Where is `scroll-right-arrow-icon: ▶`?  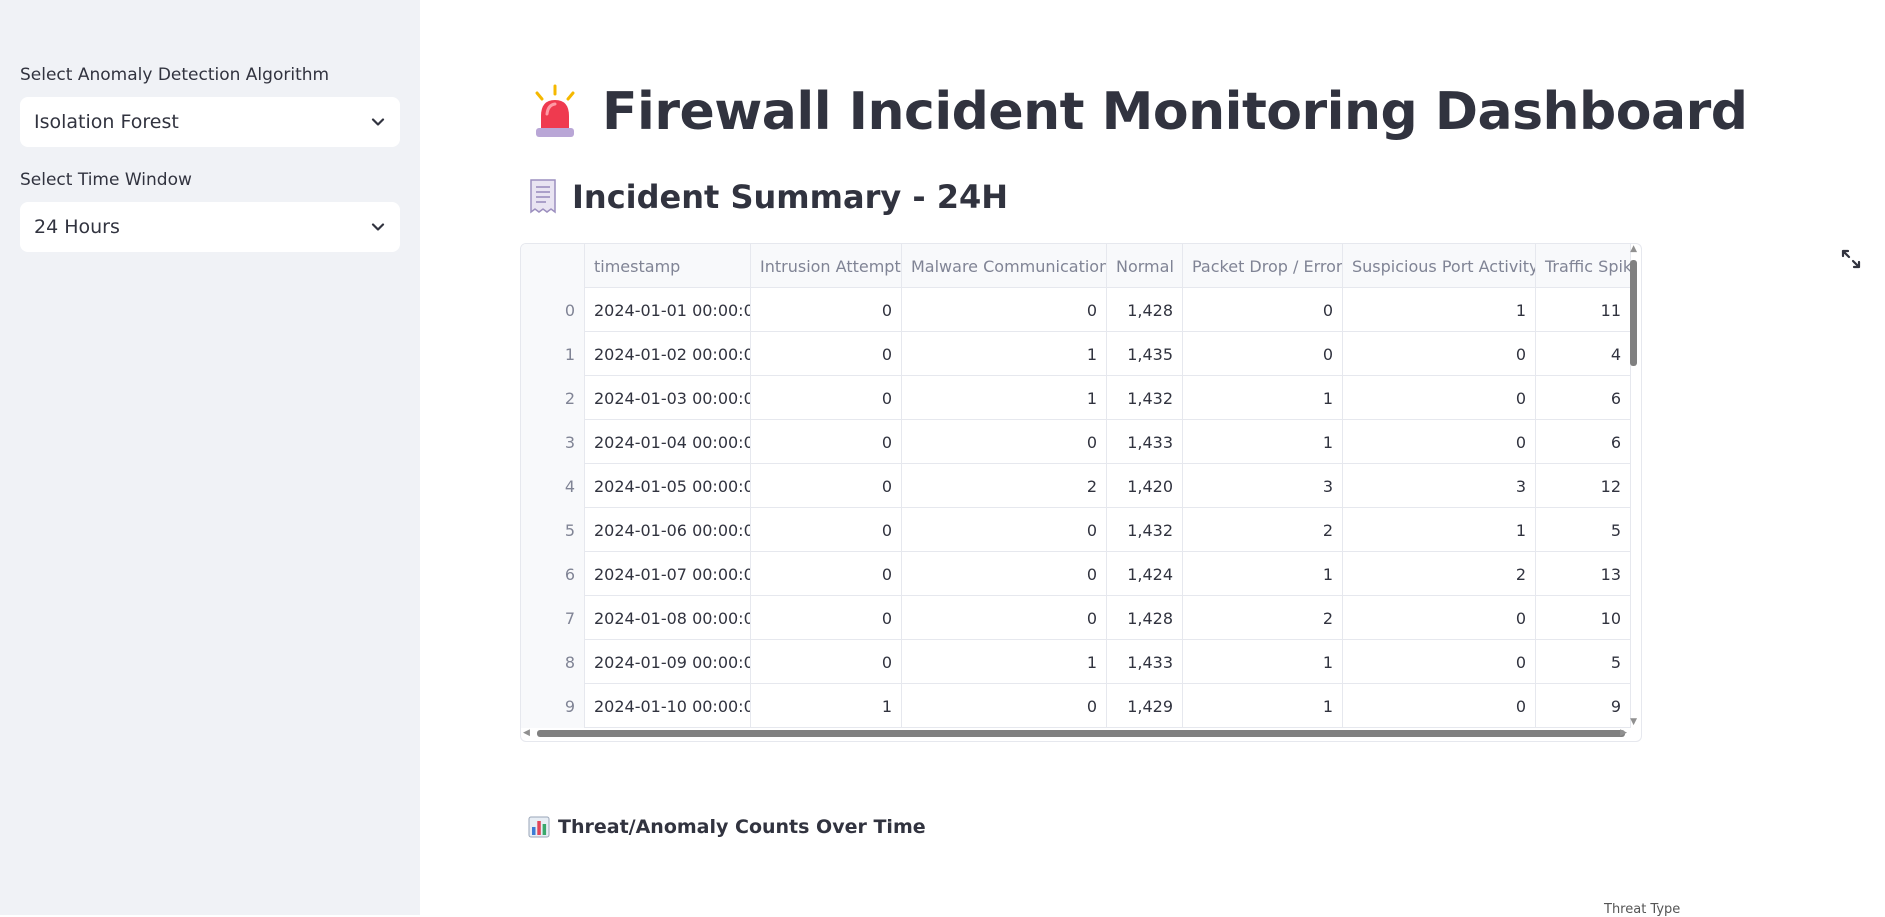
scroll-right-arrow-icon: ▶ is located at coordinates (1623, 733).